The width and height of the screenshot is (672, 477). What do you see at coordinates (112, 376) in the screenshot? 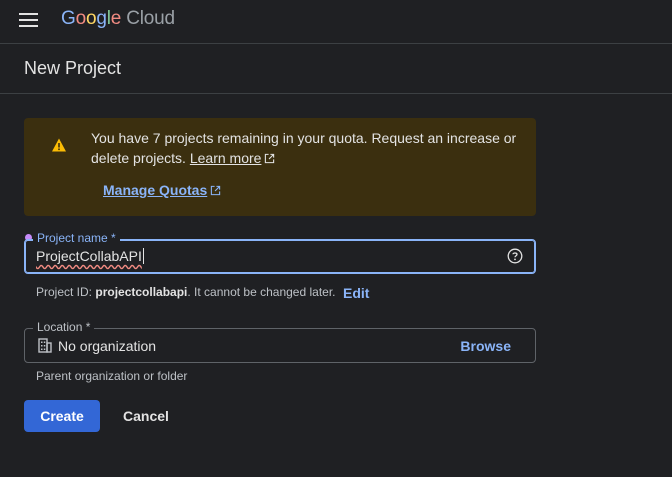
I see `location-helper: Parent organization or folder` at bounding box center [112, 376].